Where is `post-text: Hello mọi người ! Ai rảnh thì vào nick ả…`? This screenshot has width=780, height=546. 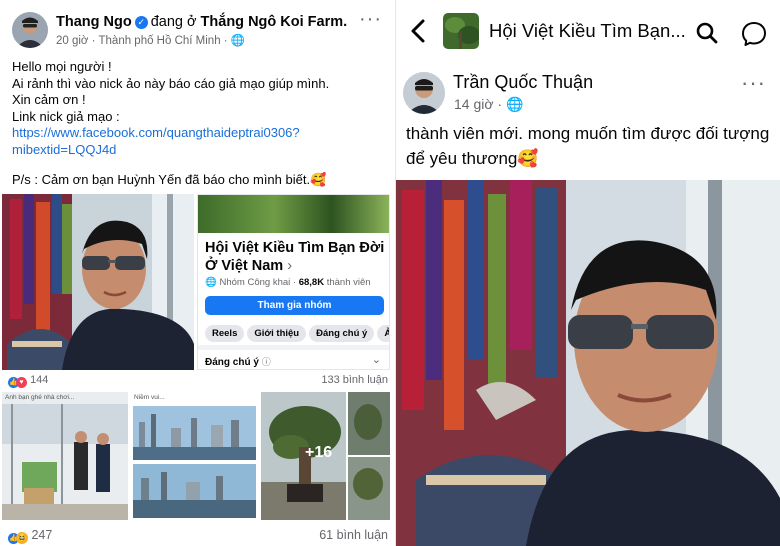 post-text: Hello mọi người ! Ai rảnh thì vào nick ả… is located at coordinates (199, 108).